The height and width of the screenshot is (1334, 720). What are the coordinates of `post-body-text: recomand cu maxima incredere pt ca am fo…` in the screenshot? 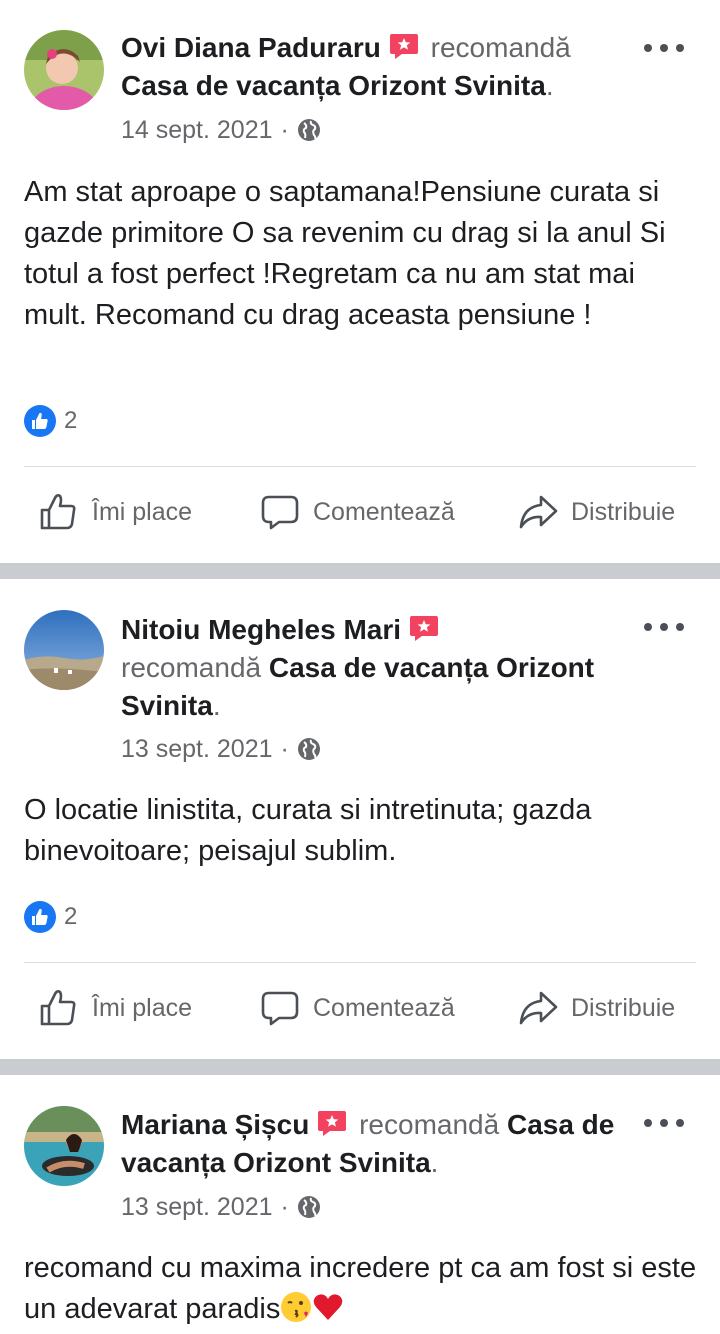 It's located at (360, 1288).